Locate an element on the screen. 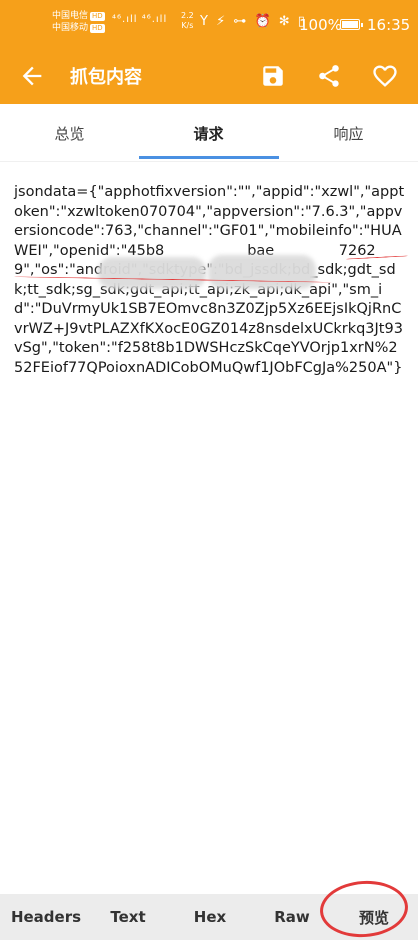  battery-icon is located at coordinates (351, 24).